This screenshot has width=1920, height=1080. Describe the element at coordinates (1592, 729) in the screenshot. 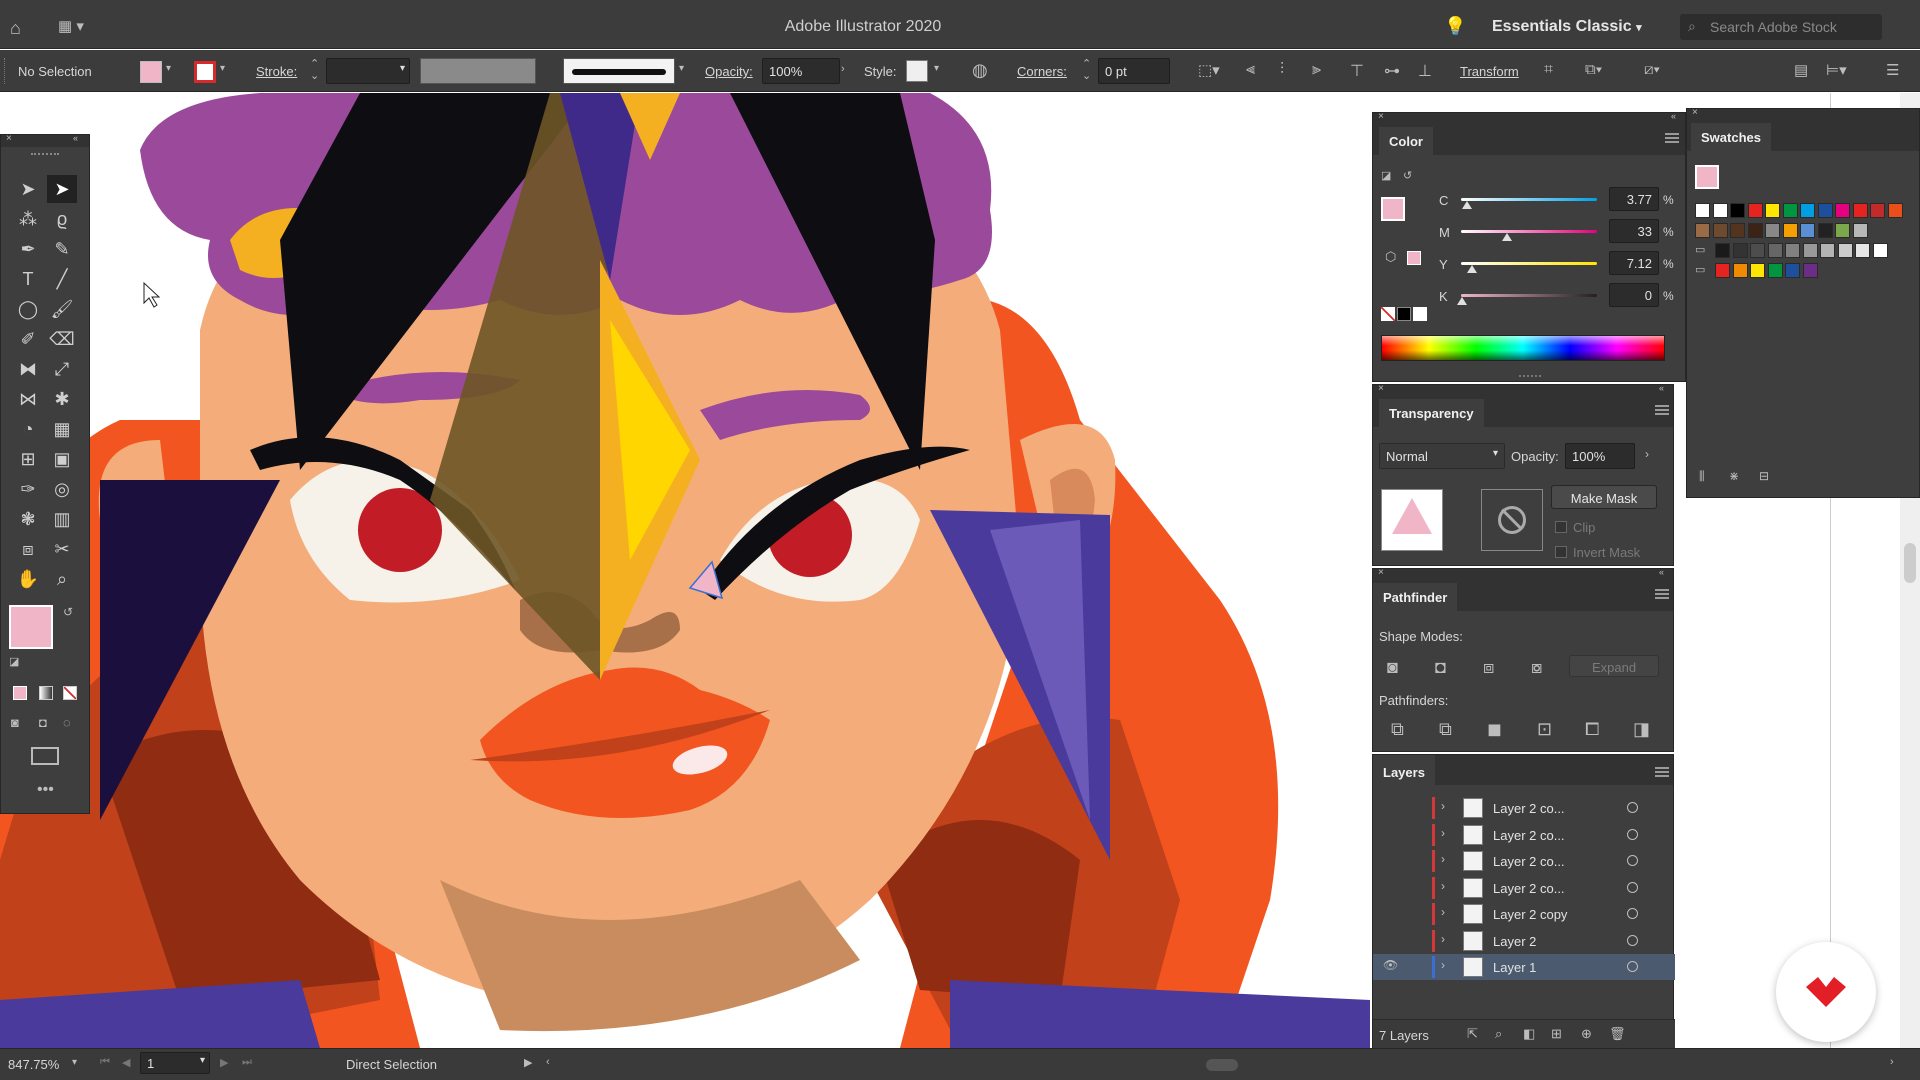

I see `outline-icon: ⧠` at that location.